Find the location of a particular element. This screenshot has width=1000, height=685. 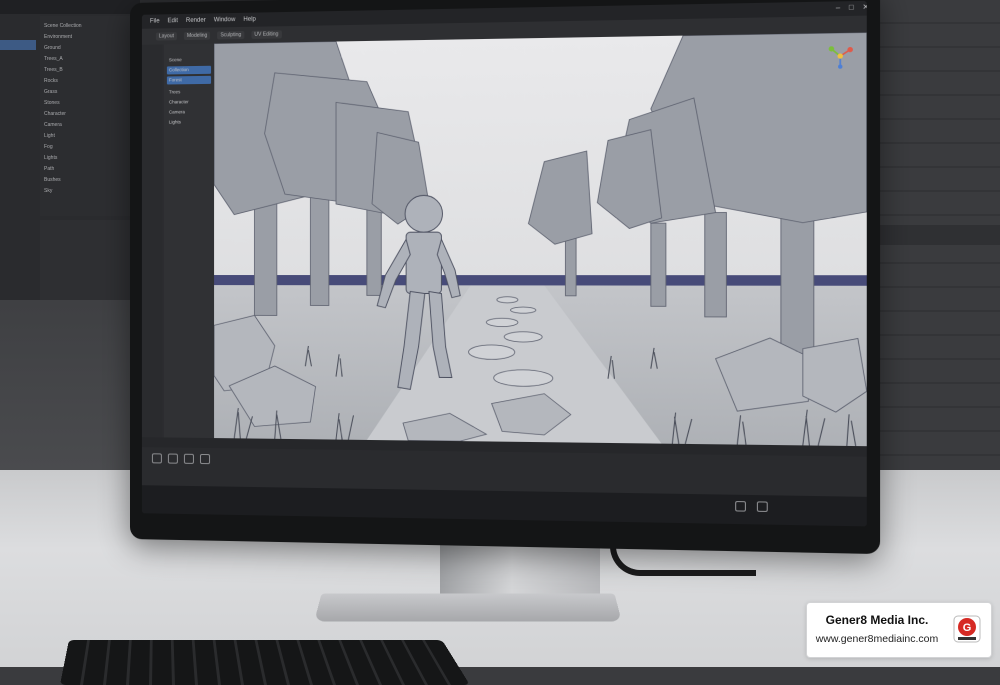

tab-modeling: Modeling is located at coordinates (197, 36).